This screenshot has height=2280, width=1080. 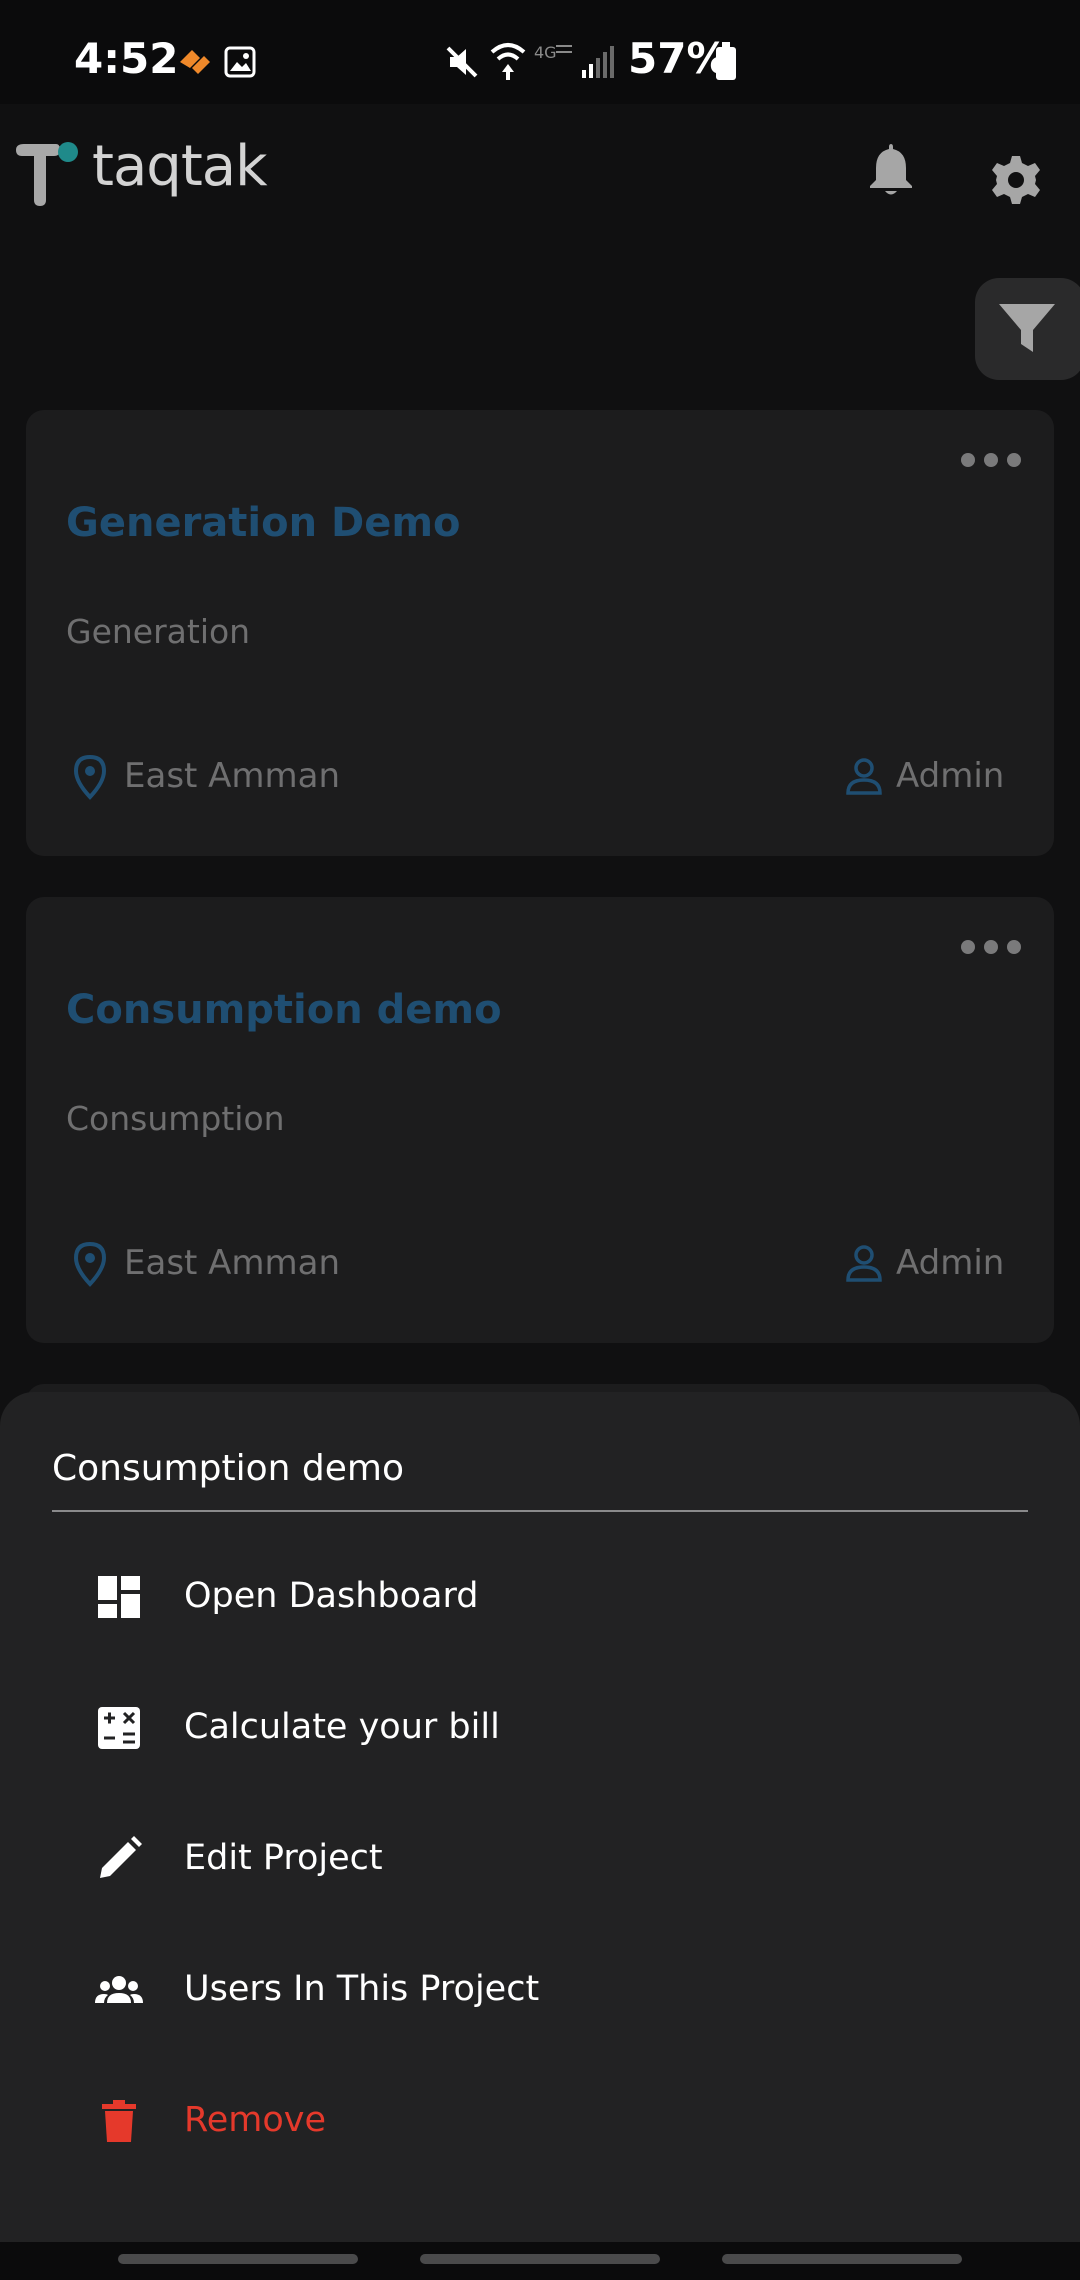 I want to click on status-bar: 4:52 4G 57%, so click(x=540, y=52).